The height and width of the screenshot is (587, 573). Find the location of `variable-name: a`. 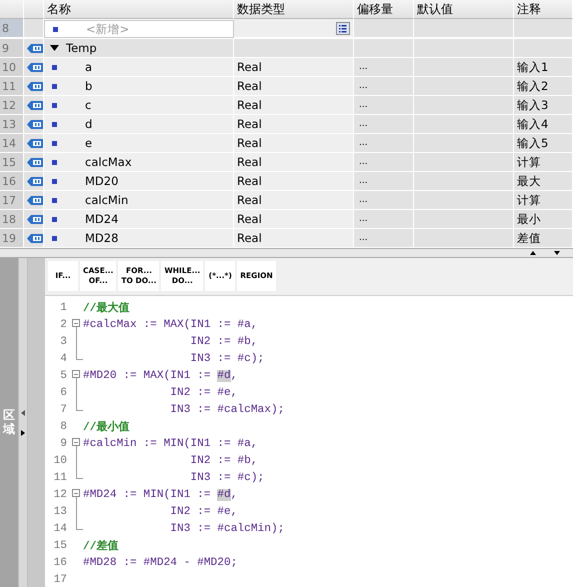

variable-name: a is located at coordinates (88, 67).